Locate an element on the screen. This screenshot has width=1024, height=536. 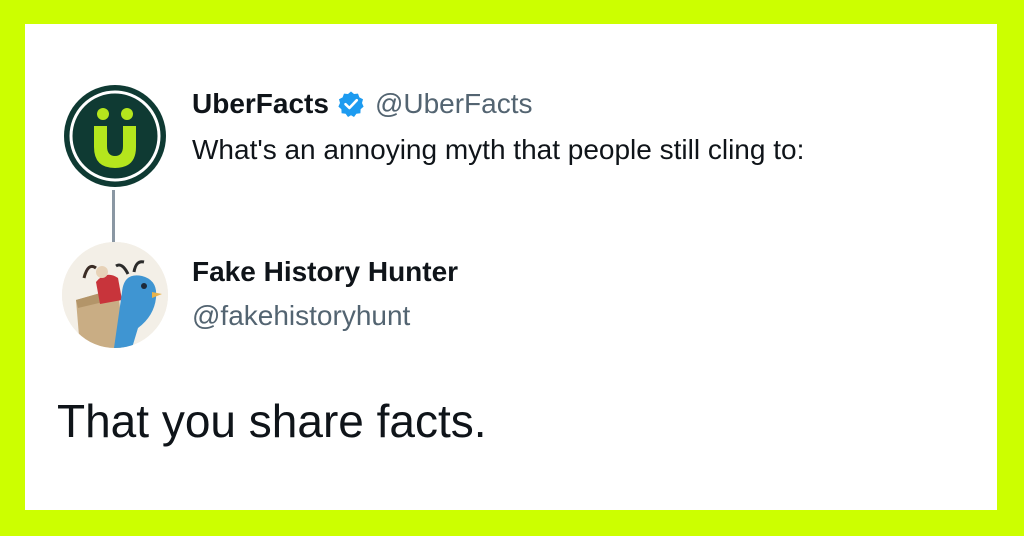
medieval-illustration-avatar is located at coordinates (115, 295).